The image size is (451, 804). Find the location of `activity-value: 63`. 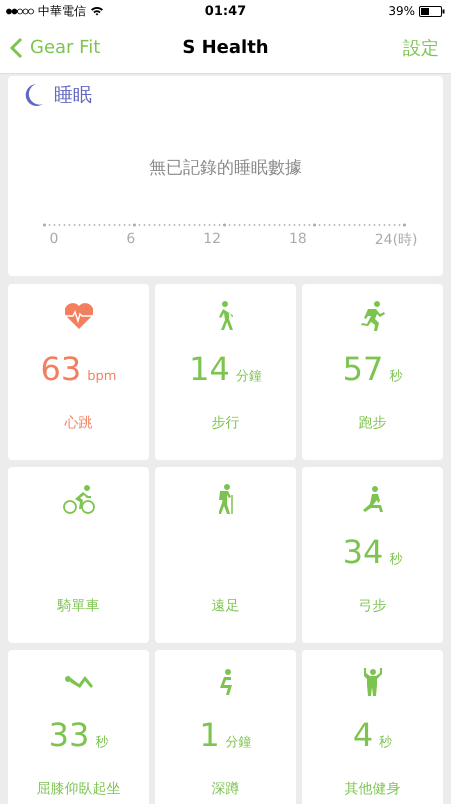

activity-value: 63 is located at coordinates (61, 369).